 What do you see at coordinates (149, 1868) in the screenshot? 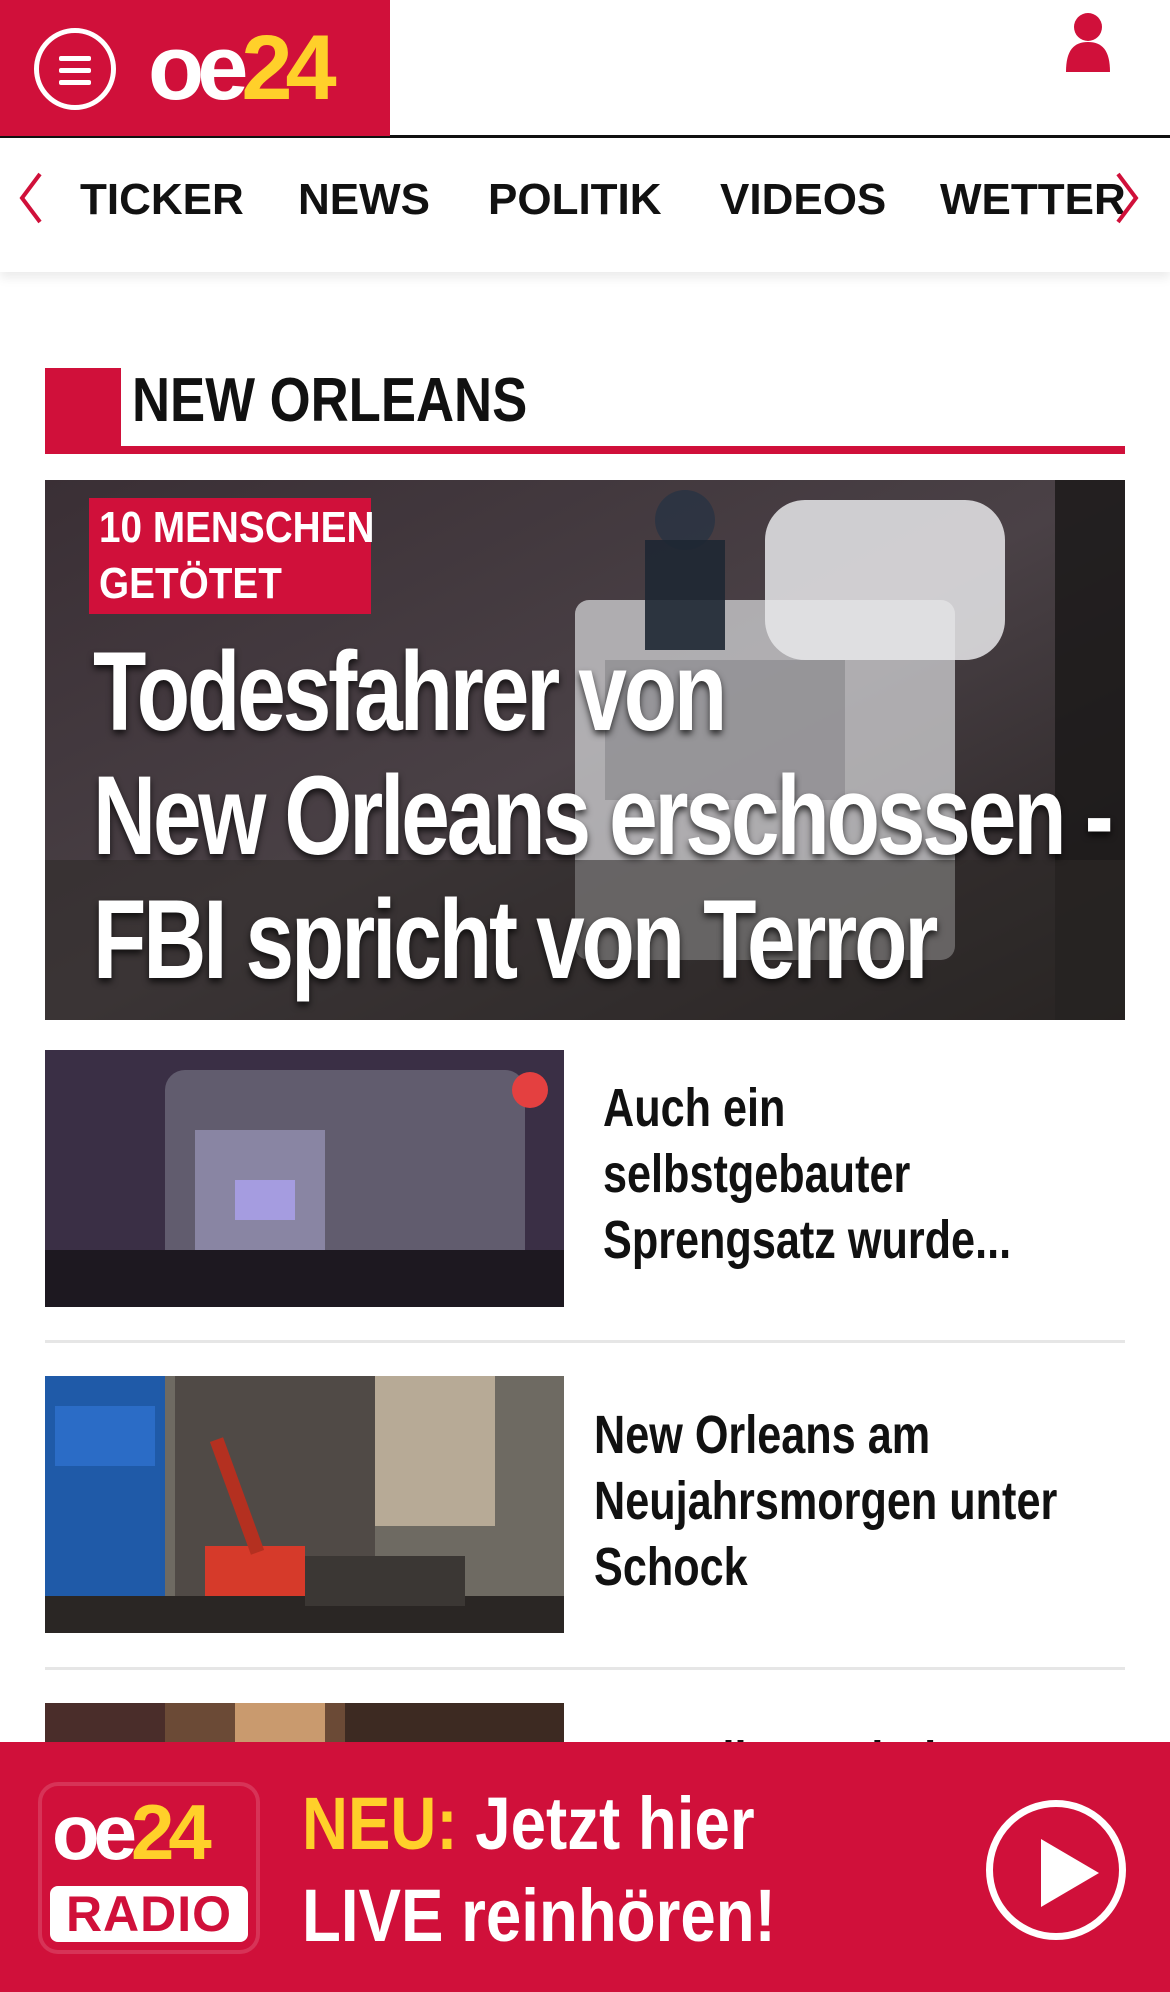
I see `oe24-radio-logo: oe24 RADIO` at bounding box center [149, 1868].